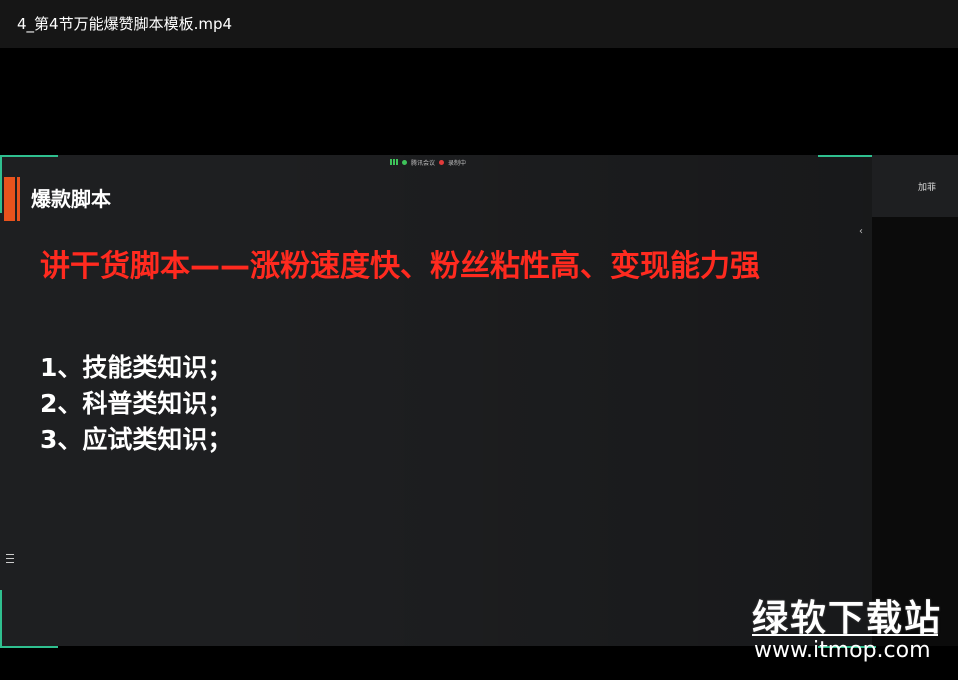 This screenshot has width=958, height=680. Describe the element at coordinates (842, 650) in the screenshot. I see `watermark-url: www.itmop.com` at that location.